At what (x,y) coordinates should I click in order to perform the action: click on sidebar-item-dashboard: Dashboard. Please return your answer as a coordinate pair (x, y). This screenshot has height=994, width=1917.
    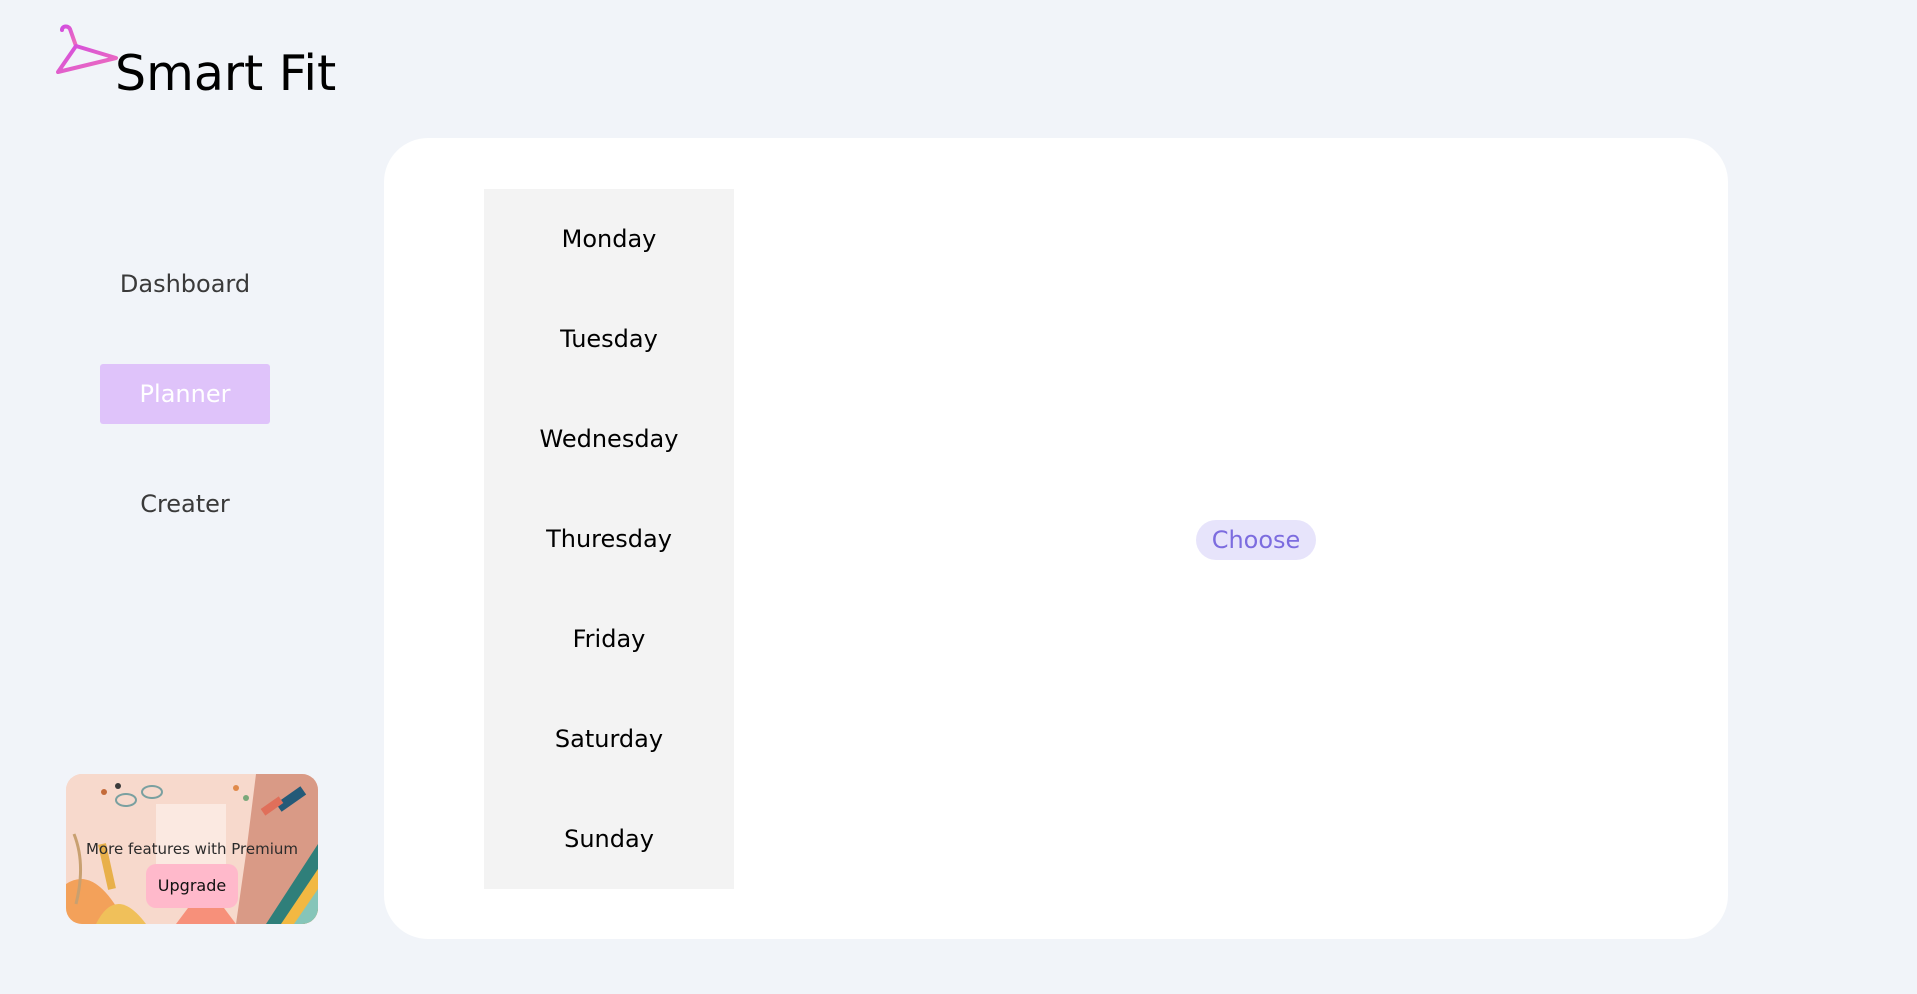
    Looking at the image, I should click on (185, 284).